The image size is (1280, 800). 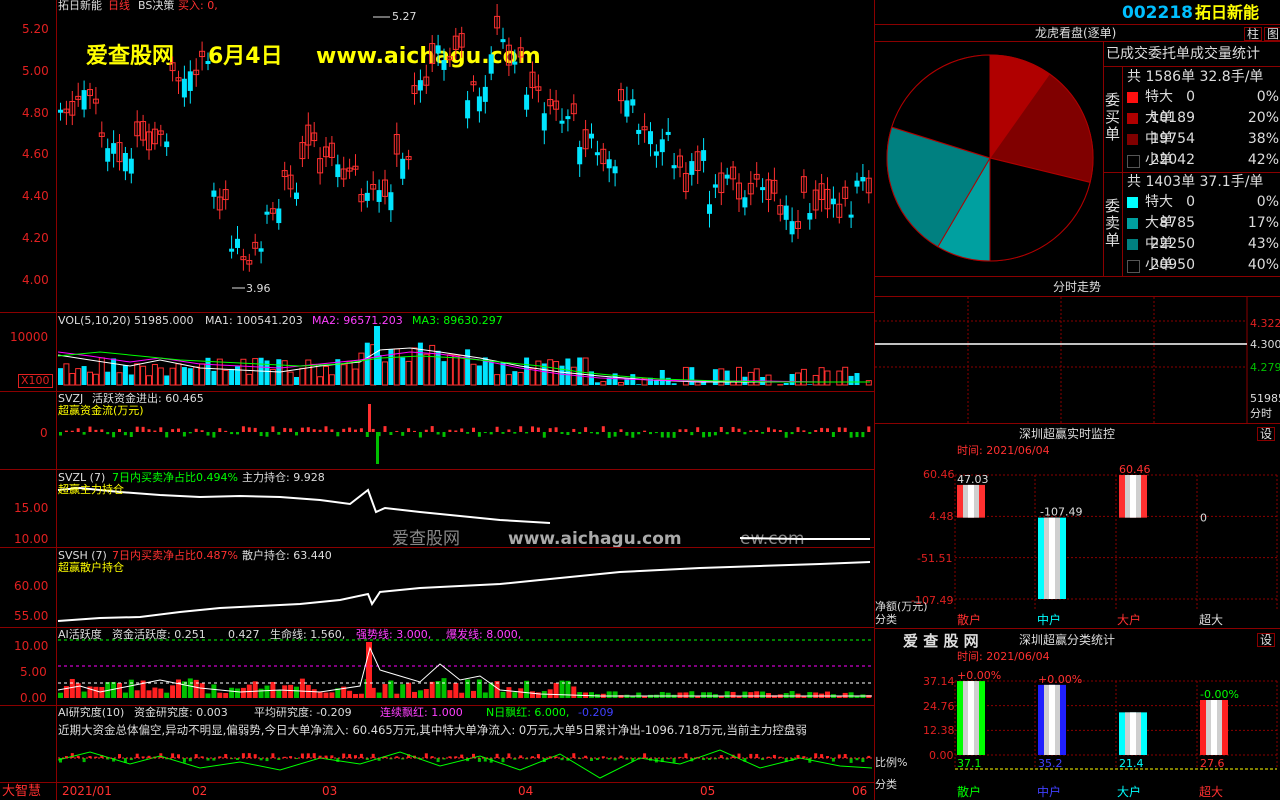 What do you see at coordinates (44, 433) in the screenshot?
I see `svzj-axis: 0` at bounding box center [44, 433].